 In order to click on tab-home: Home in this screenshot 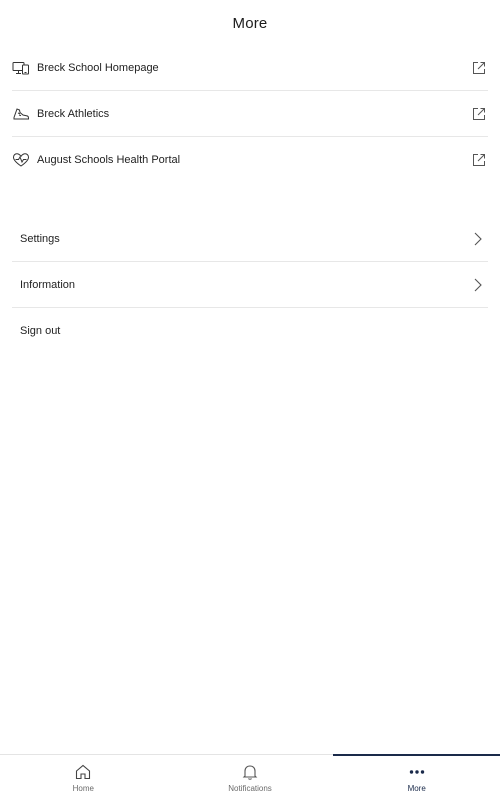, I will do `click(83, 777)`.